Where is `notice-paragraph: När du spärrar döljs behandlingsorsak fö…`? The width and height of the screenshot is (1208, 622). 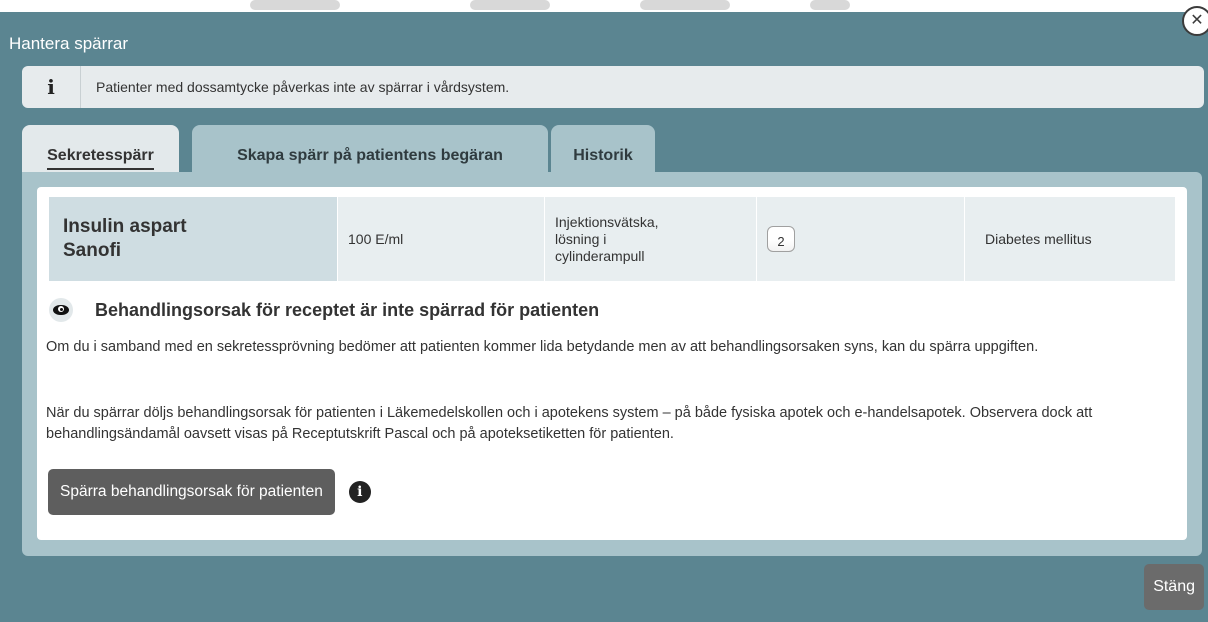
notice-paragraph: När du spärrar döljs behandlingsorsak fö… is located at coordinates (569, 423).